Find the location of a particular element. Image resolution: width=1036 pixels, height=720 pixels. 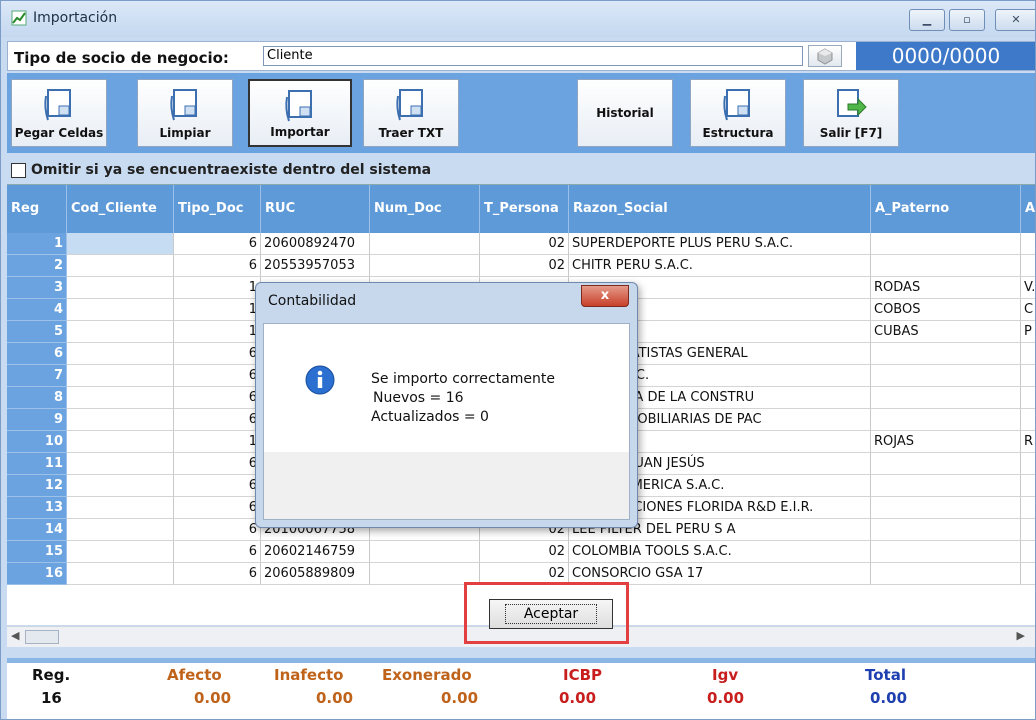

cell-razon-social: COLOMBIA TOOLS S.A.C. is located at coordinates (720, 552).